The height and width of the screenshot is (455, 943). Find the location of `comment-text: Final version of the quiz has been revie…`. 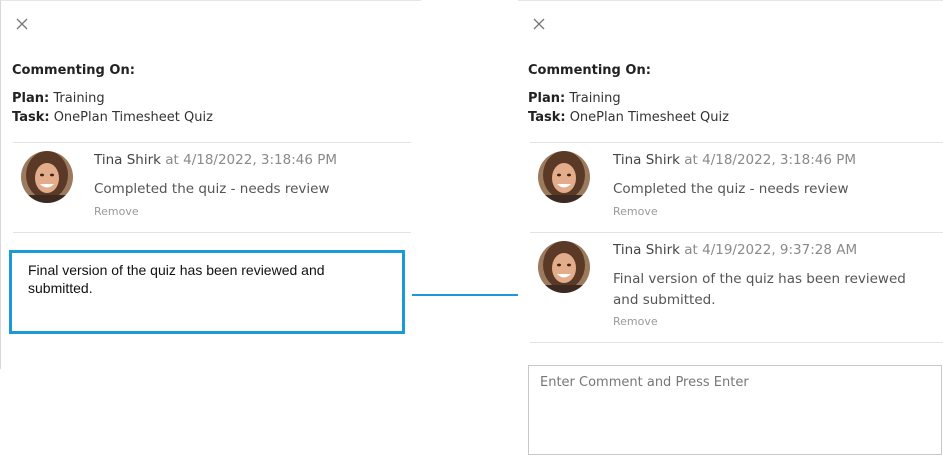

comment-text: Final version of the quiz has been revie… is located at coordinates (759, 289).